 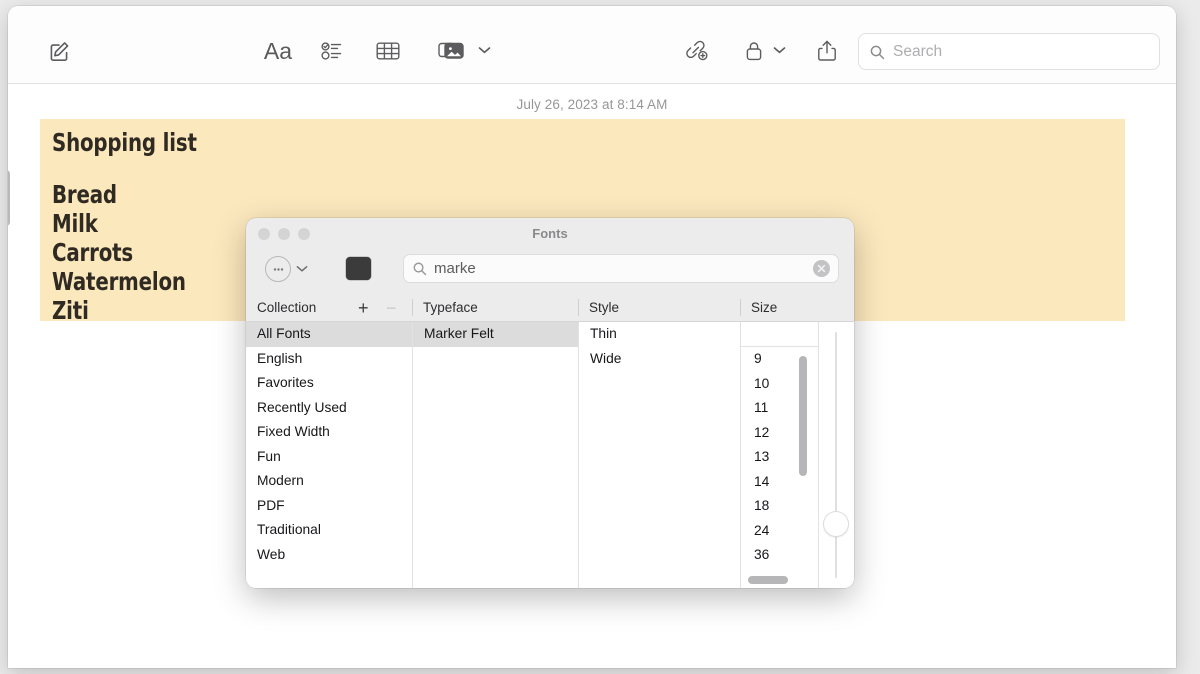 I want to click on list-item: 10, so click(x=768, y=384).